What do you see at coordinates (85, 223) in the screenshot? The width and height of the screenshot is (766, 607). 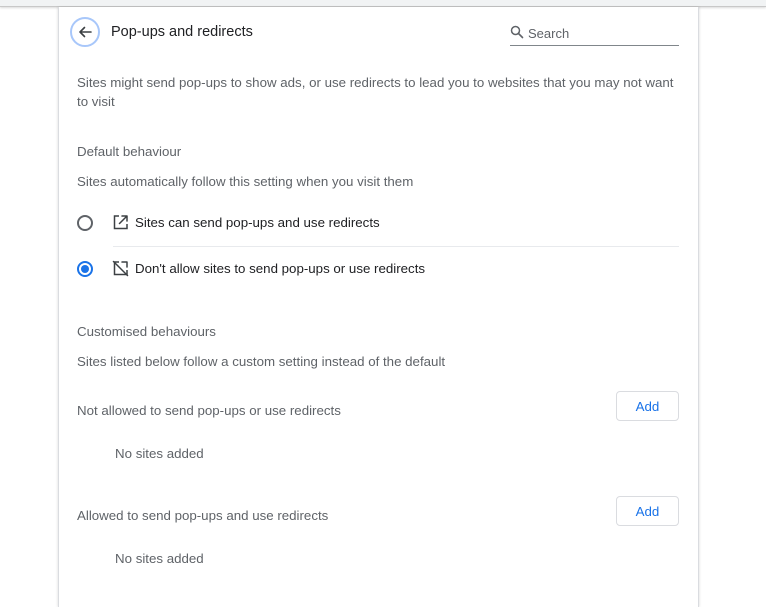 I see `radio-button-allow` at bounding box center [85, 223].